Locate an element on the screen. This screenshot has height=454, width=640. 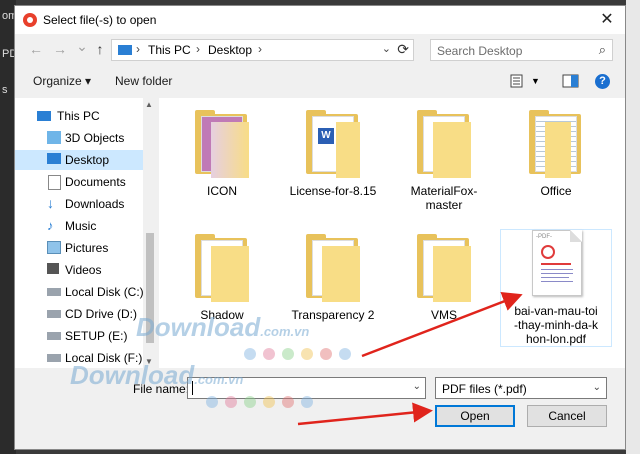
arrow-to-pdf-icon is located at coordinates (442, 325).